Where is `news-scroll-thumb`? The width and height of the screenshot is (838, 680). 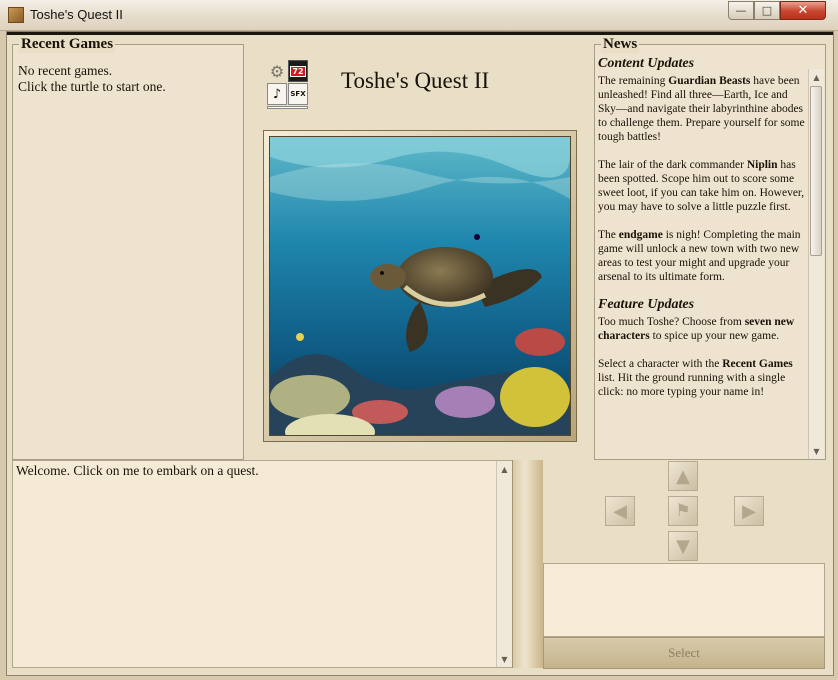 news-scroll-thumb is located at coordinates (816, 171).